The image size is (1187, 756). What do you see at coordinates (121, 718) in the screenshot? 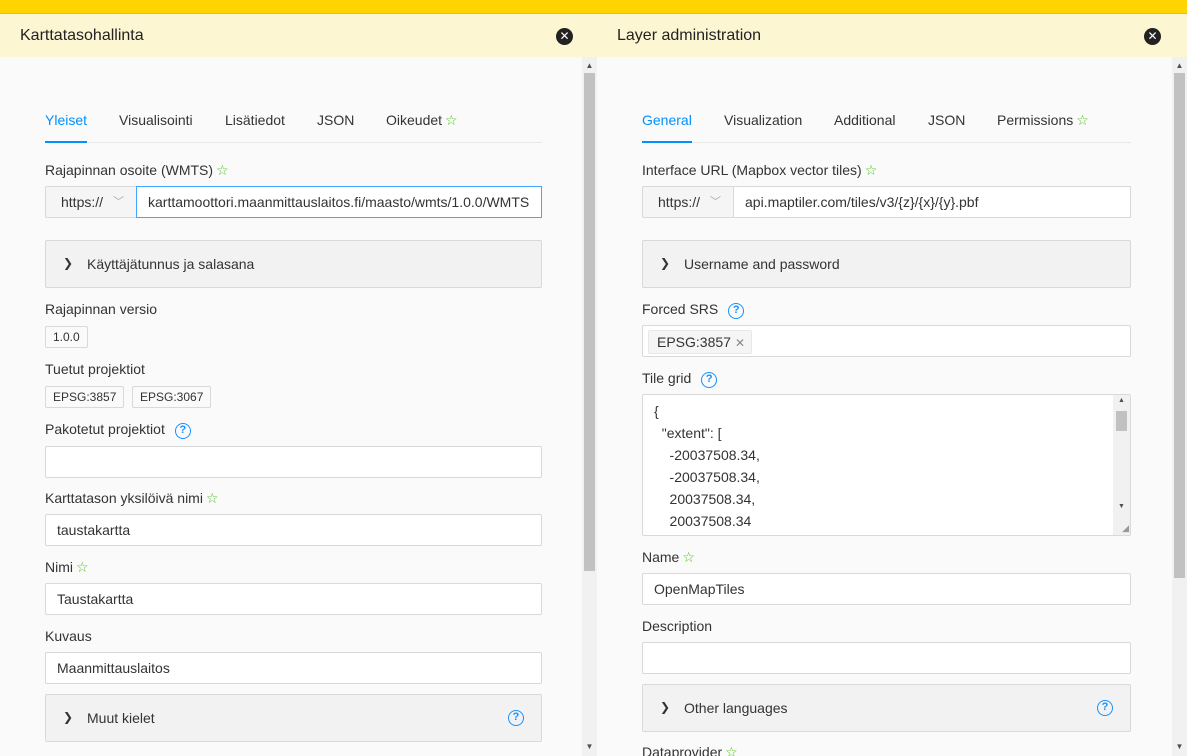
I see `other-languages-label: Muut kielet` at bounding box center [121, 718].